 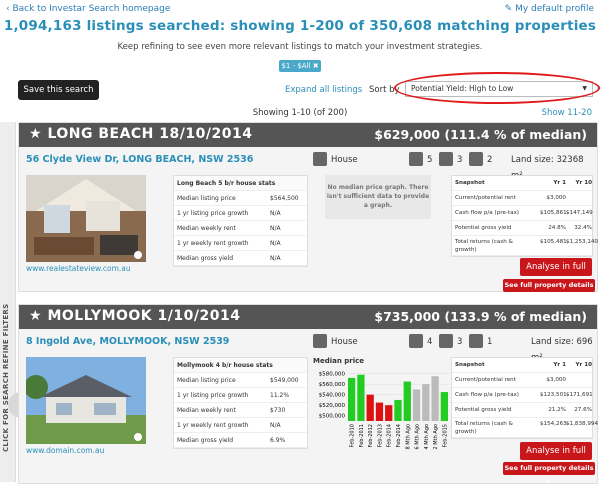 I want to click on highlight-oval, so click(x=497, y=88).